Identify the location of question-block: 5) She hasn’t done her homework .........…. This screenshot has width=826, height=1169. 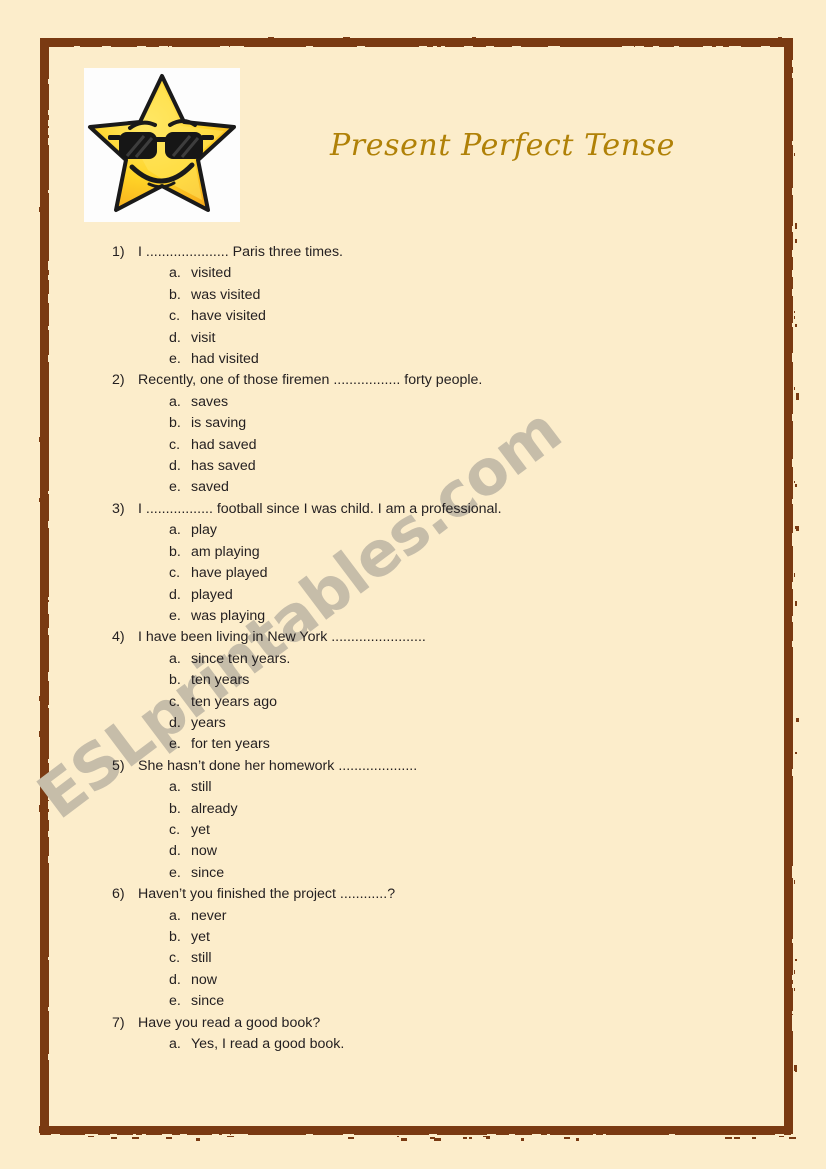
(422, 820).